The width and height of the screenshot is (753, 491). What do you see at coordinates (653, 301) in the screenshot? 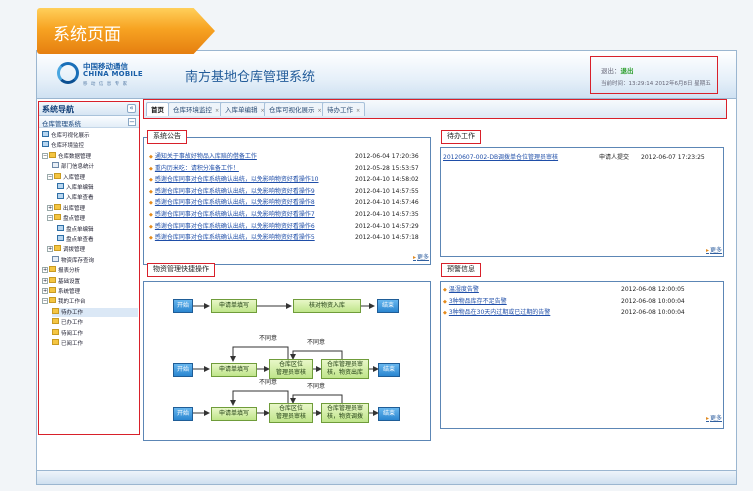
I see `warning-date: 2012-06-08 10:00:04` at bounding box center [653, 301].